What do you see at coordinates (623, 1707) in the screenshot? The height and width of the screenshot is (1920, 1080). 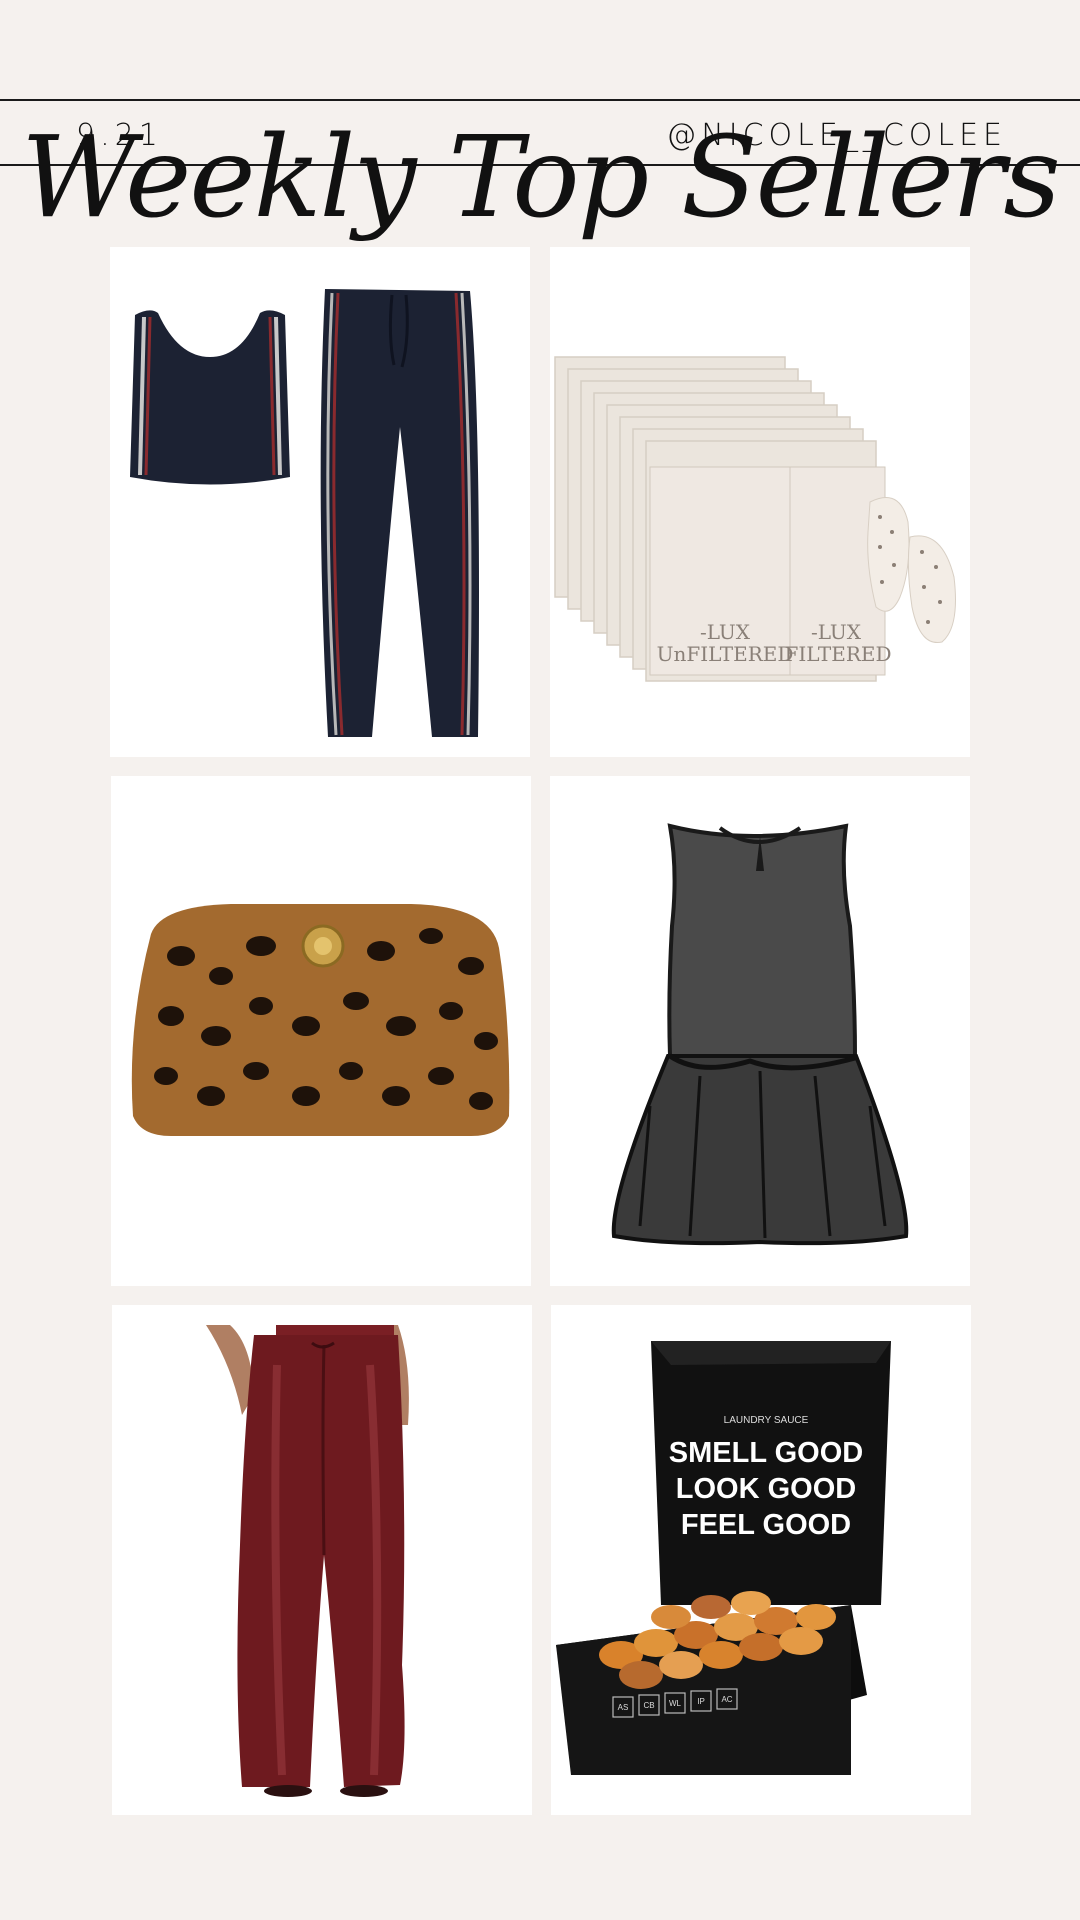 I see `badge-as: AS` at bounding box center [623, 1707].